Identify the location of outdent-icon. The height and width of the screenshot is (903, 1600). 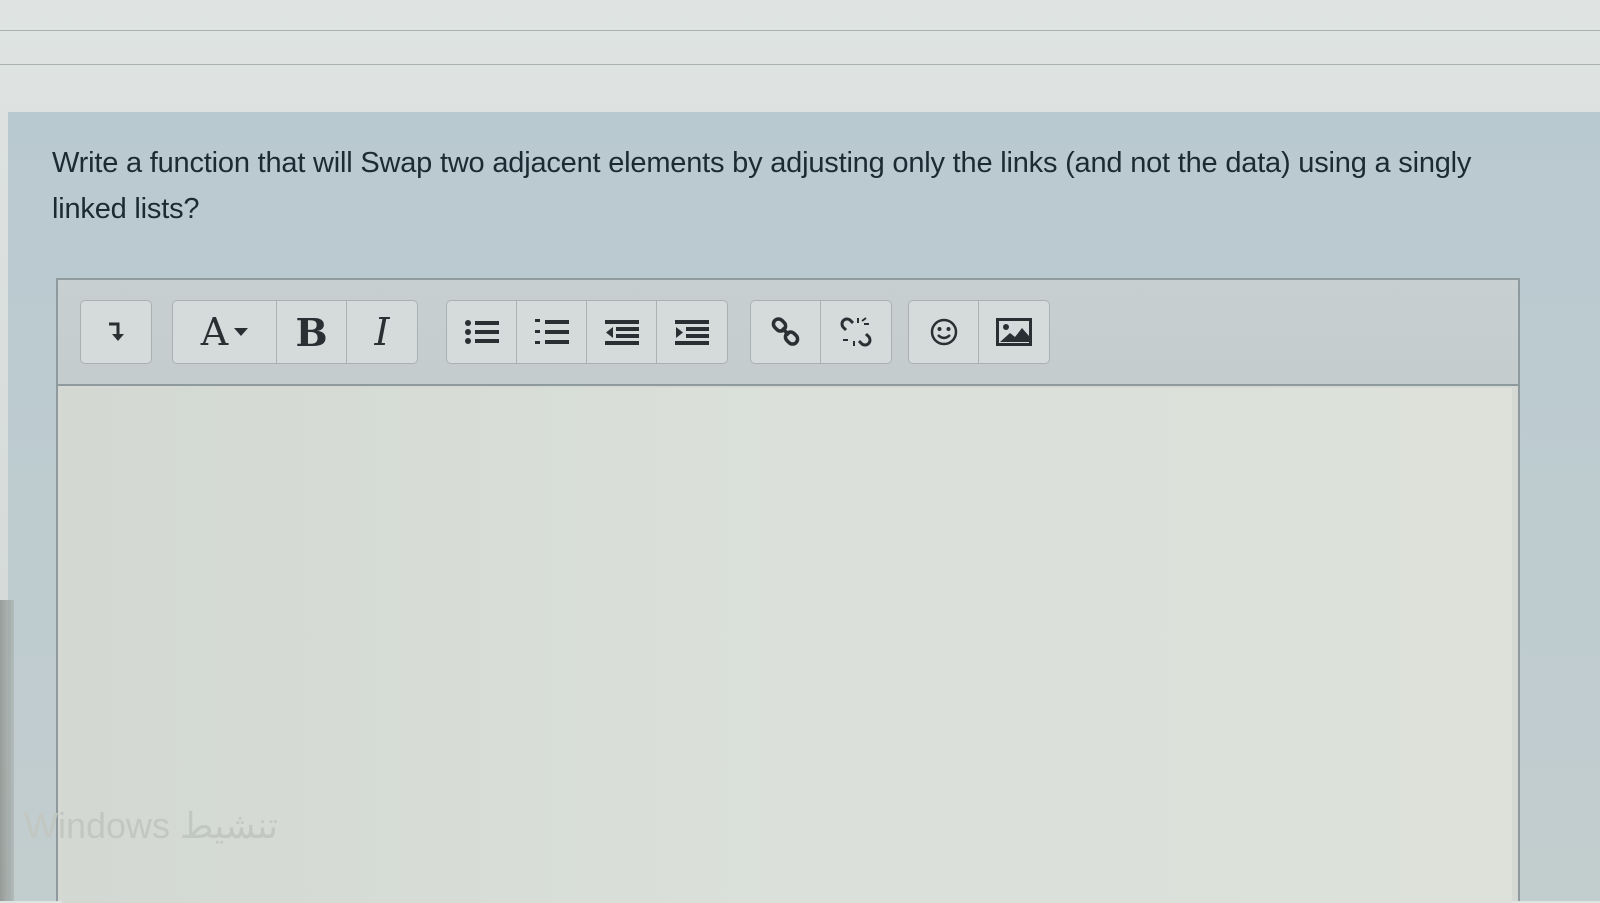
(622, 332).